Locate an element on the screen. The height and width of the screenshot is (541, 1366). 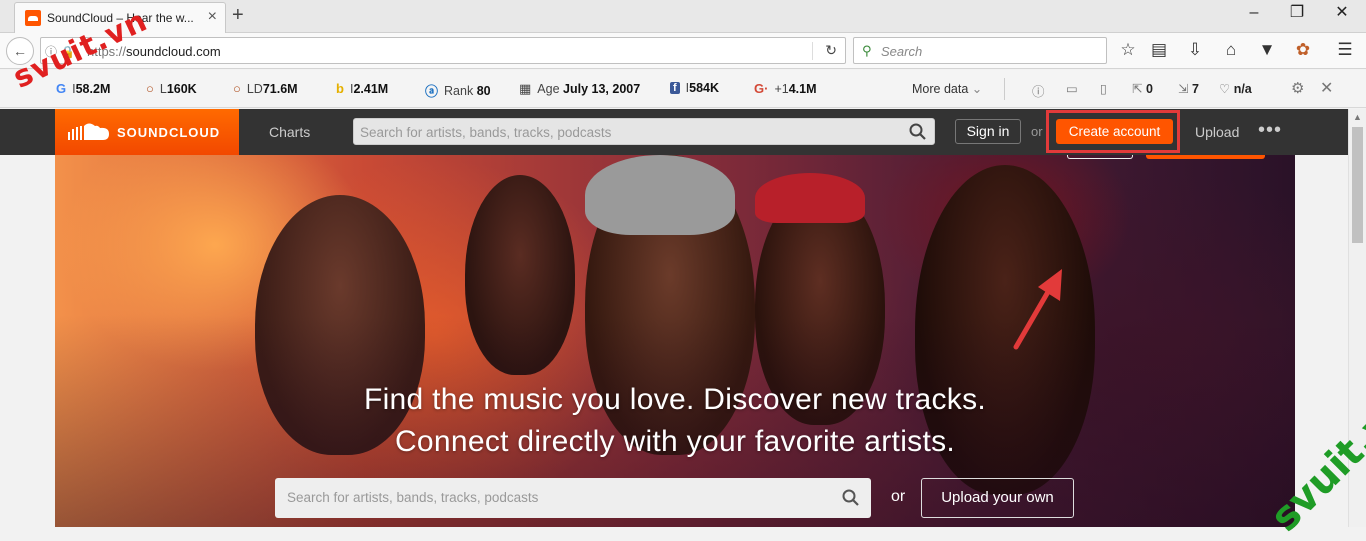
google-plus-icon: G· is located at coordinates (761, 88).